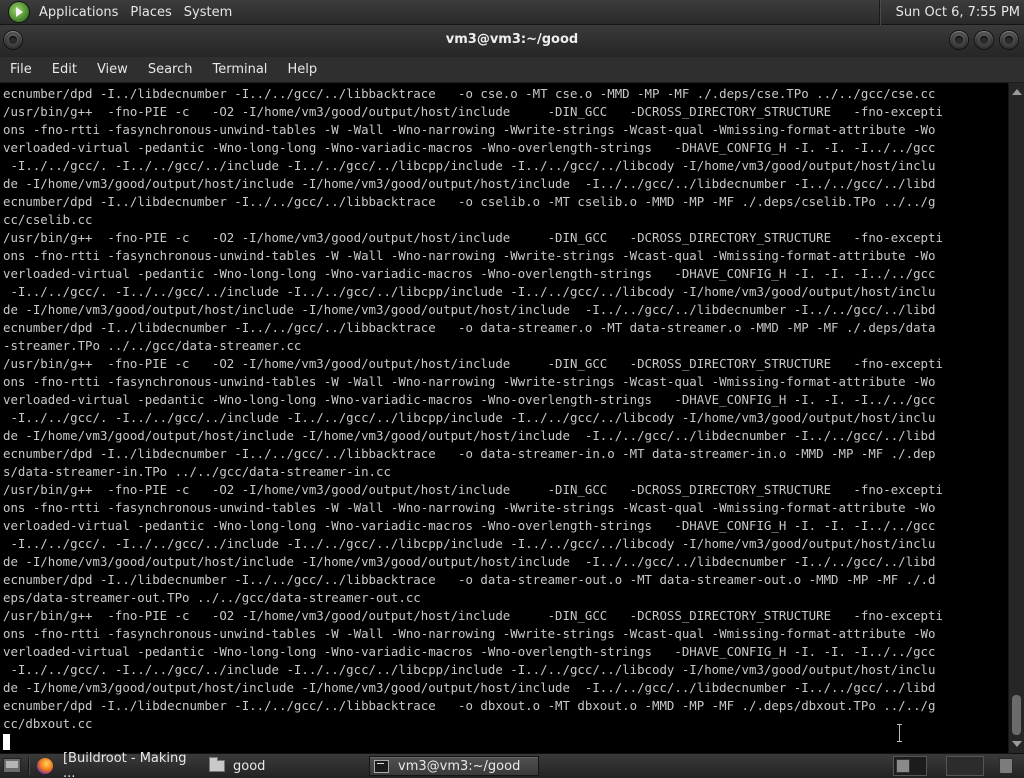 The height and width of the screenshot is (778, 1024). I want to click on panel-right-area: Sun Oct 6, 7:55 PM, so click(951, 12).